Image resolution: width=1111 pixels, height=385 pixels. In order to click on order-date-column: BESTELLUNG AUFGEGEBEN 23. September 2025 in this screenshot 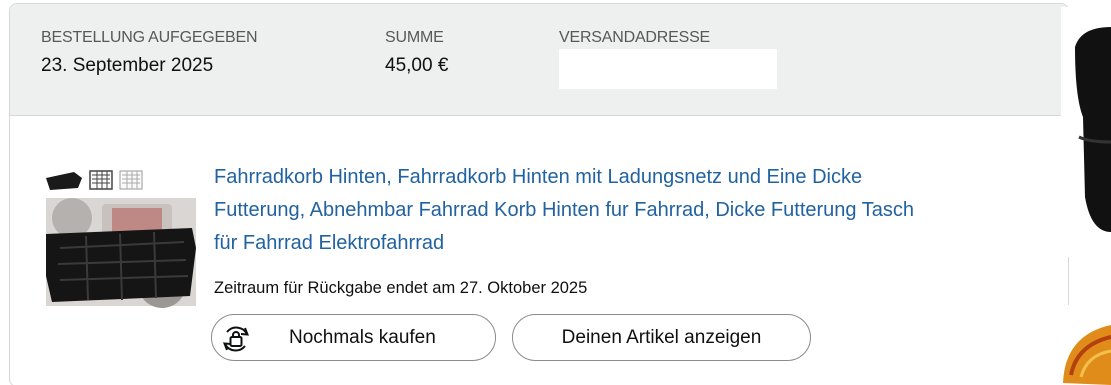, I will do `click(149, 53)`.